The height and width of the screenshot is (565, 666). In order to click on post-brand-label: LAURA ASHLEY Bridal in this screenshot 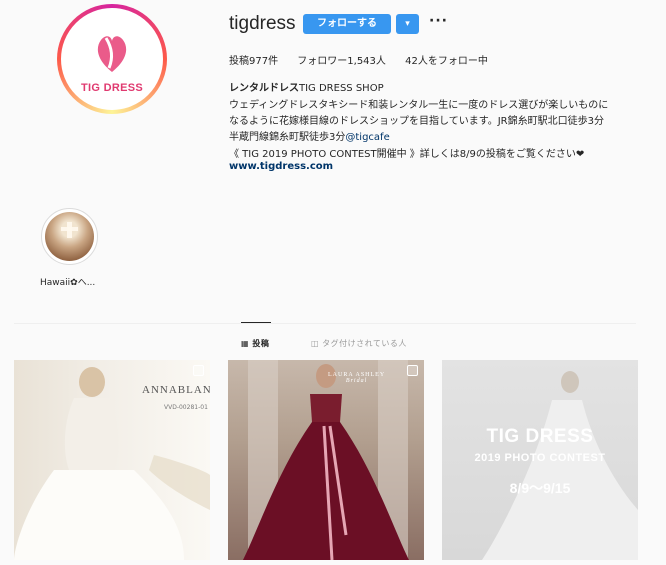, I will do `click(356, 378)`.